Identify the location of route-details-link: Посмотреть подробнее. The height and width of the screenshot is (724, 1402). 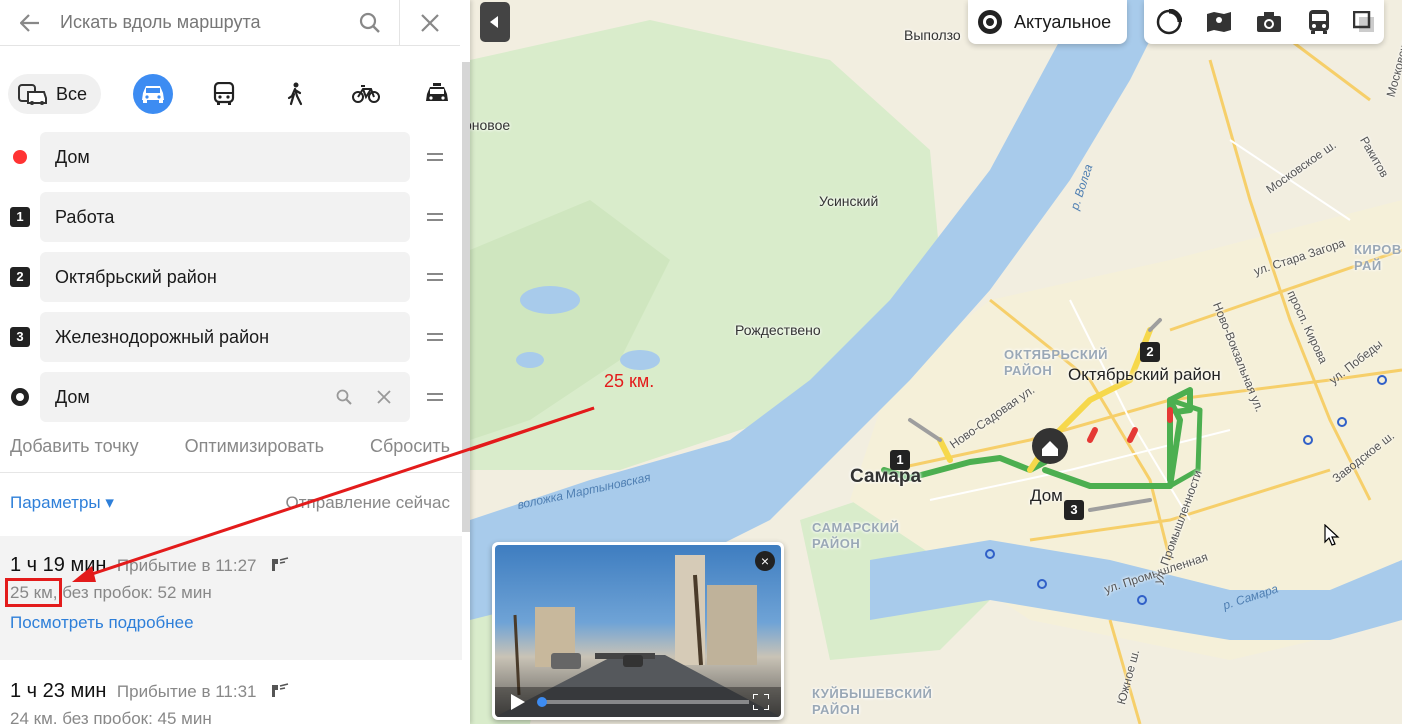
(236, 623).